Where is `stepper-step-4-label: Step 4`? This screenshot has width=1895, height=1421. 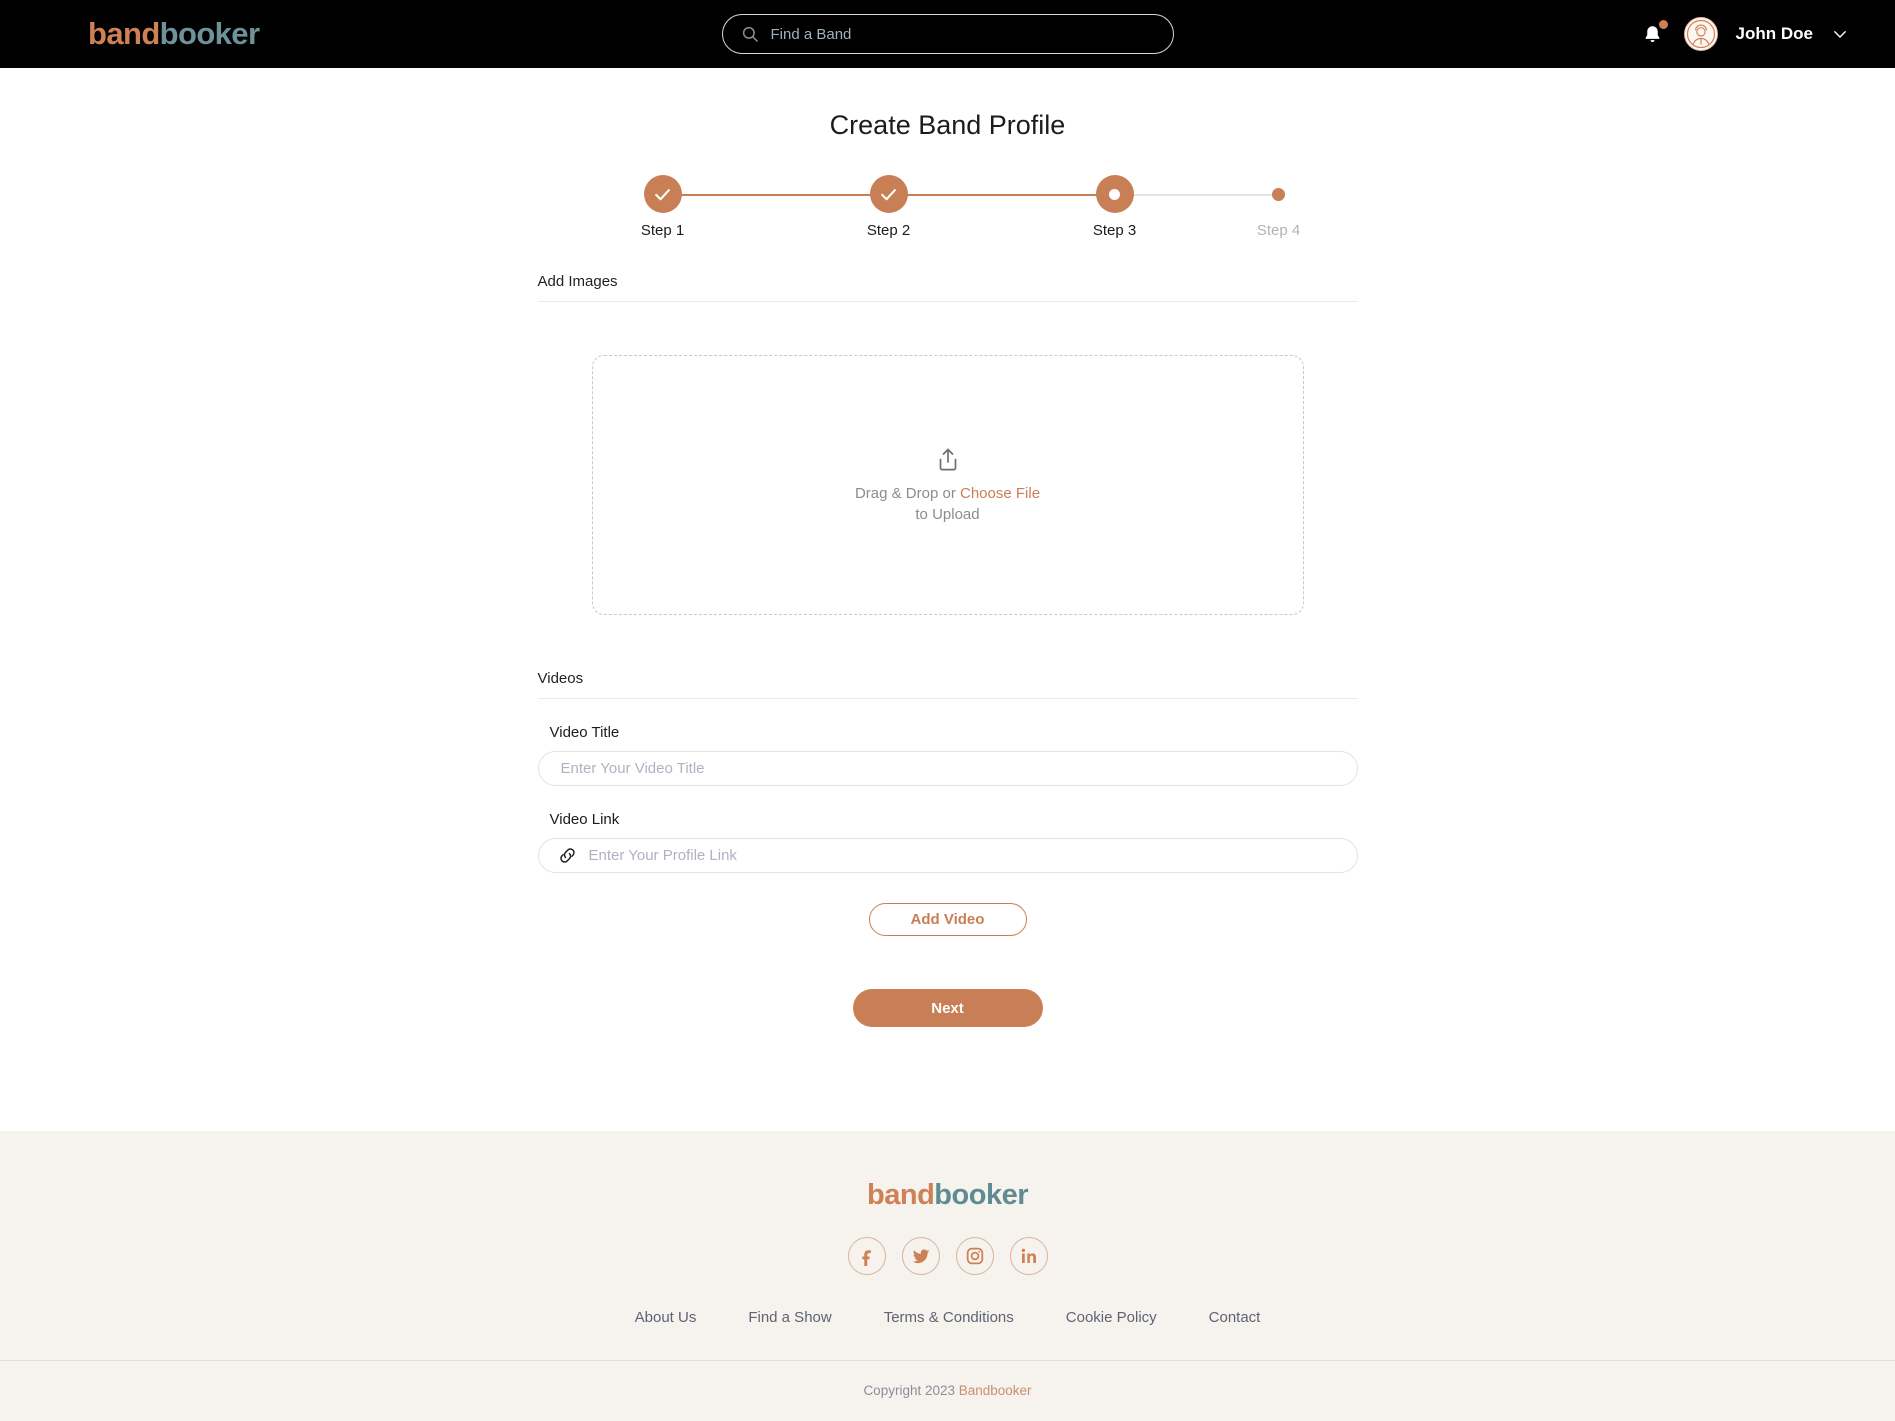
stepper-step-4-label: Step 4 is located at coordinates (1278, 230).